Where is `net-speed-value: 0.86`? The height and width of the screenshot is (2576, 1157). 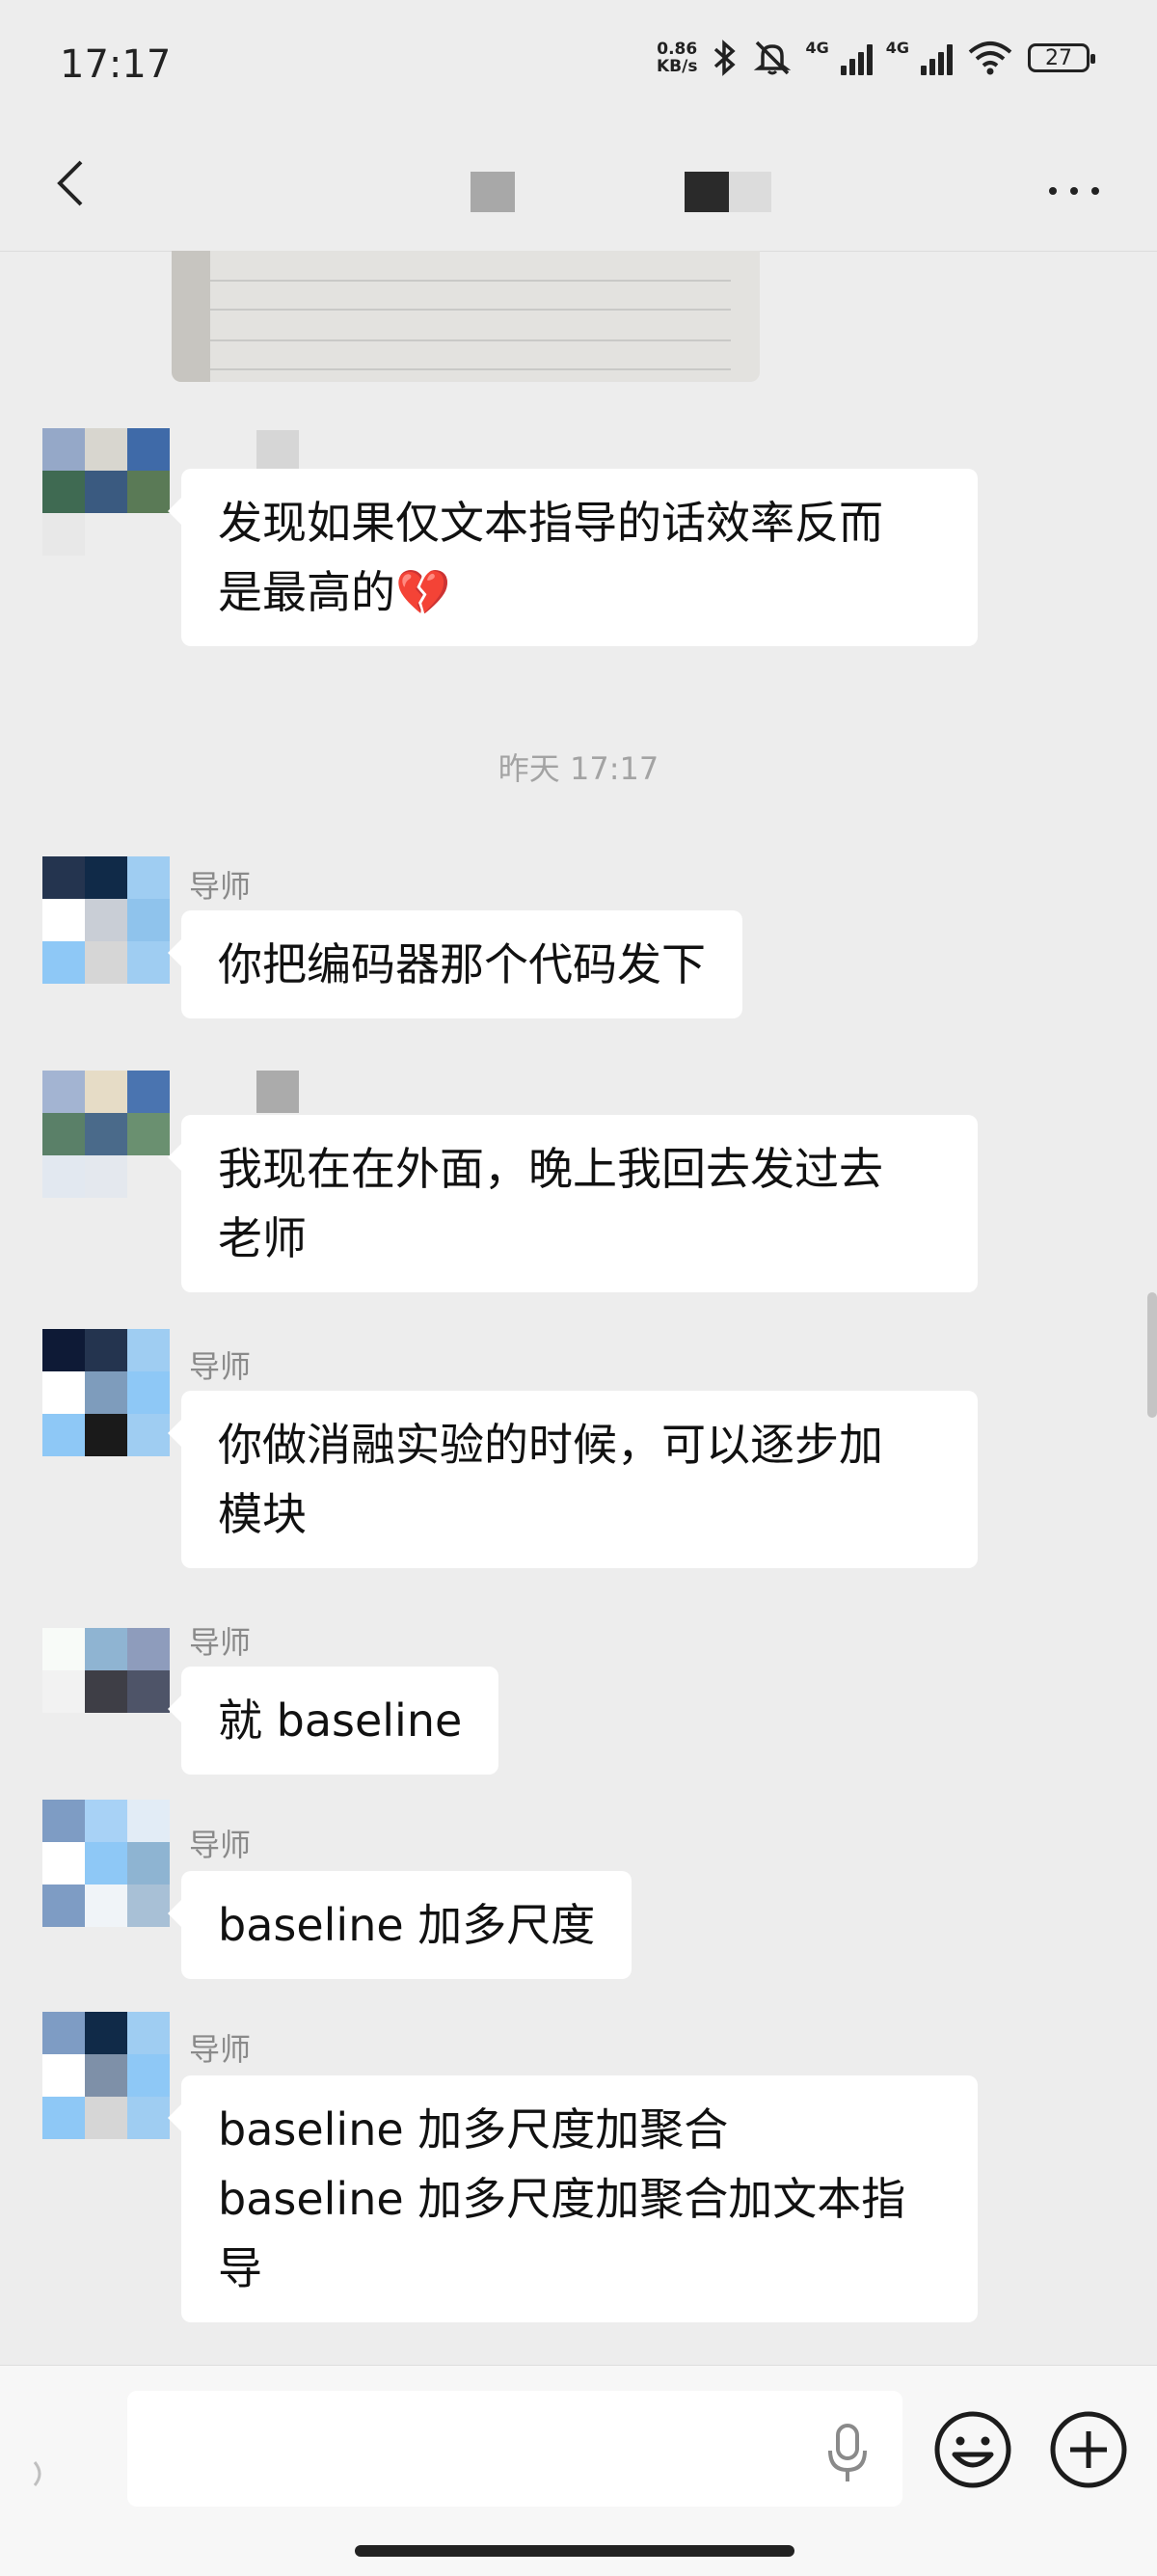
net-speed-value: 0.86 is located at coordinates (677, 49).